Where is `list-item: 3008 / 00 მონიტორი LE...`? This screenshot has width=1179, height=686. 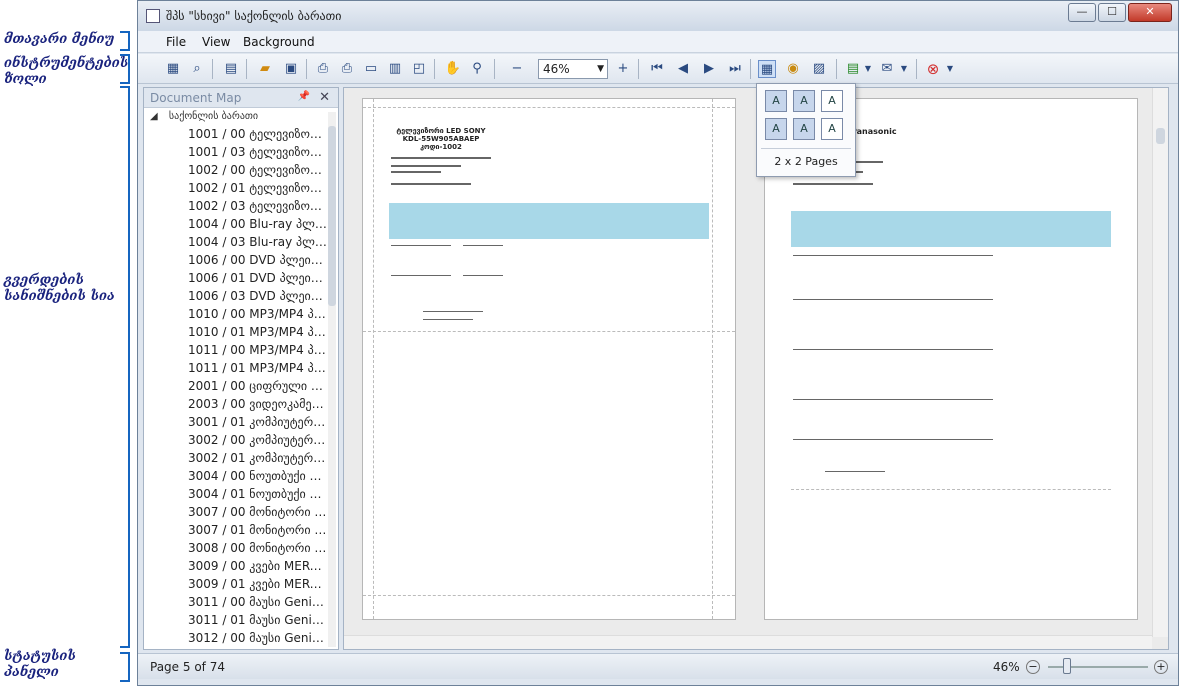 list-item: 3008 / 00 მონიტორი LE... is located at coordinates (236, 548).